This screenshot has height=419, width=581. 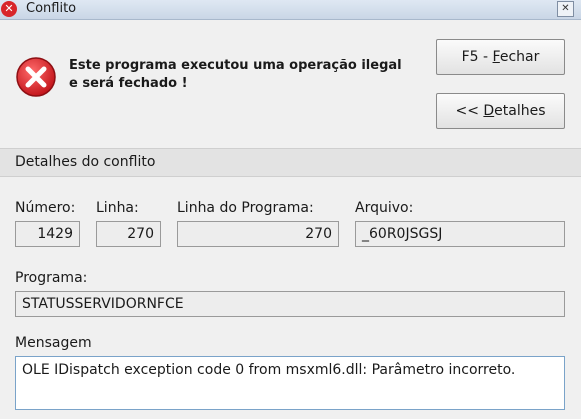 I want to click on details-button-prefix: <<, so click(x=469, y=111).